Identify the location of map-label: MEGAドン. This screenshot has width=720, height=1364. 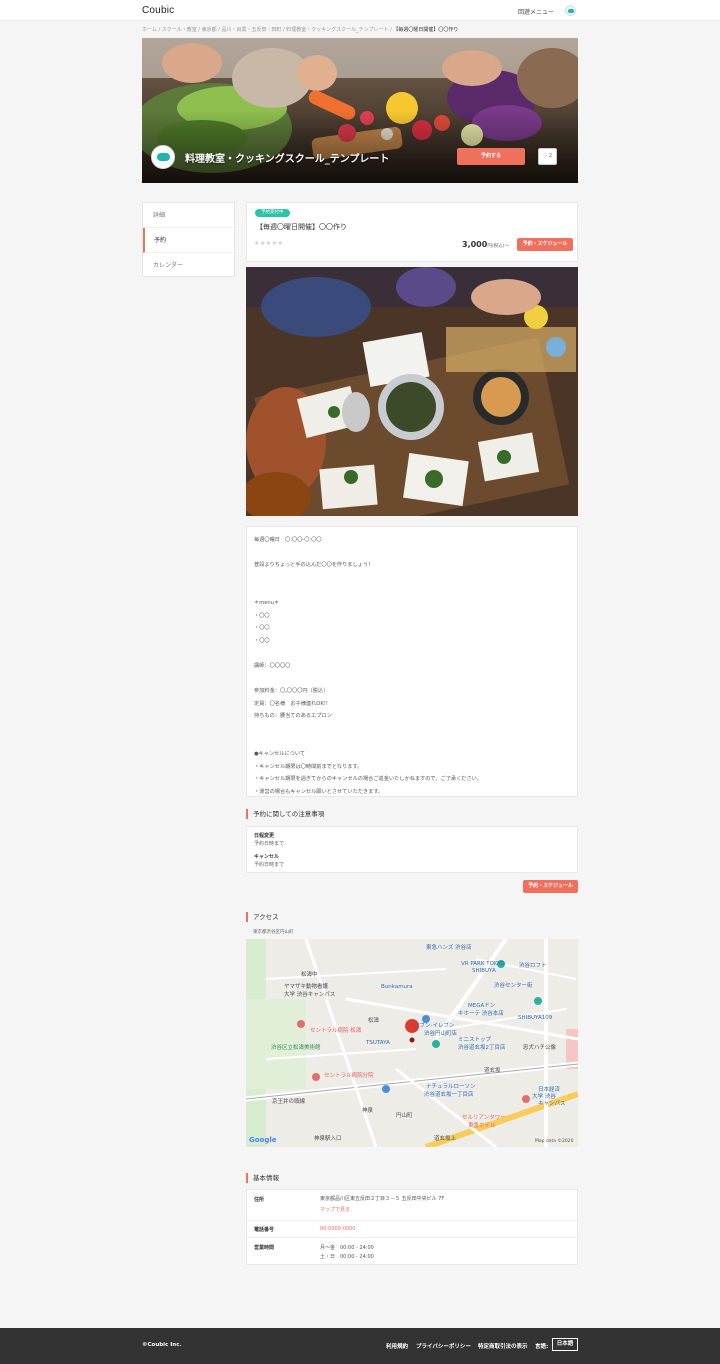
(482, 1006).